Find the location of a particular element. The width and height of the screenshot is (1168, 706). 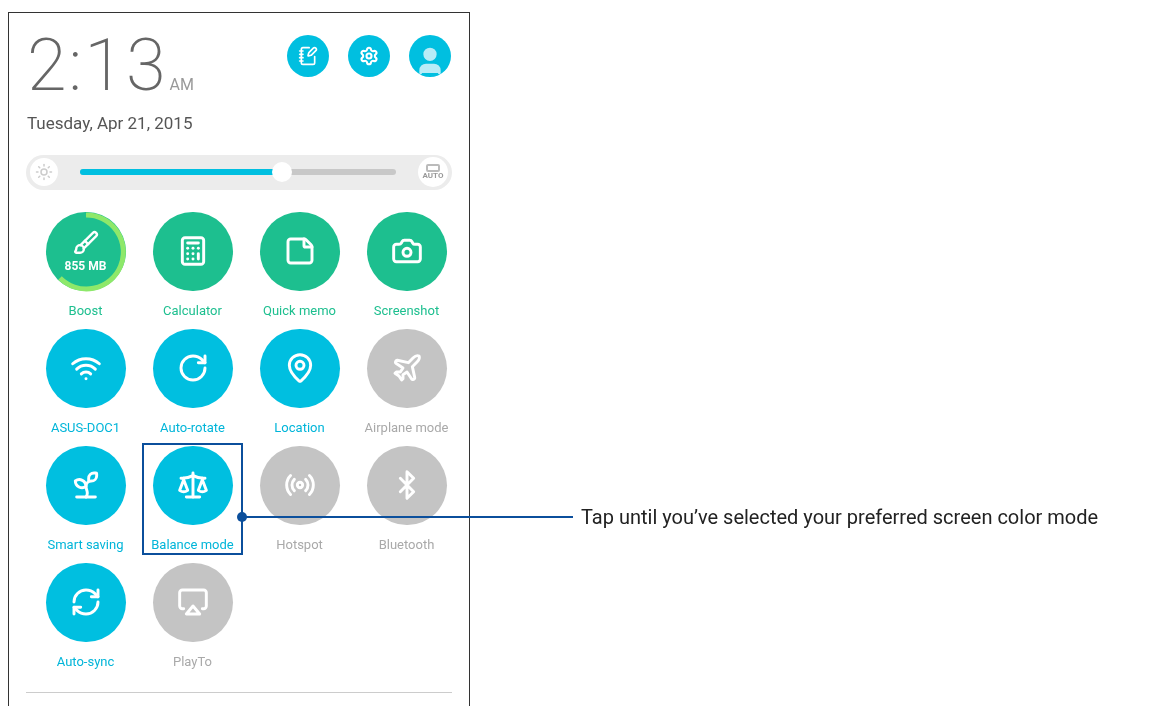

tile-label: Airplane mode is located at coordinates (406, 428).